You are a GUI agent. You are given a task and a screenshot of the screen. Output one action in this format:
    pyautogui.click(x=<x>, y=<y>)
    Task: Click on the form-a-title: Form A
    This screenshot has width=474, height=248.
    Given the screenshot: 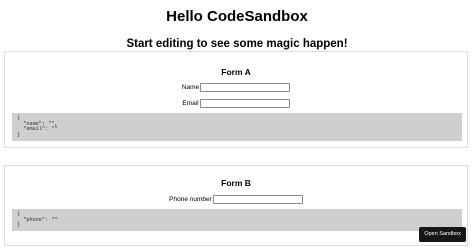 What is the action you would take?
    pyautogui.click(x=236, y=72)
    